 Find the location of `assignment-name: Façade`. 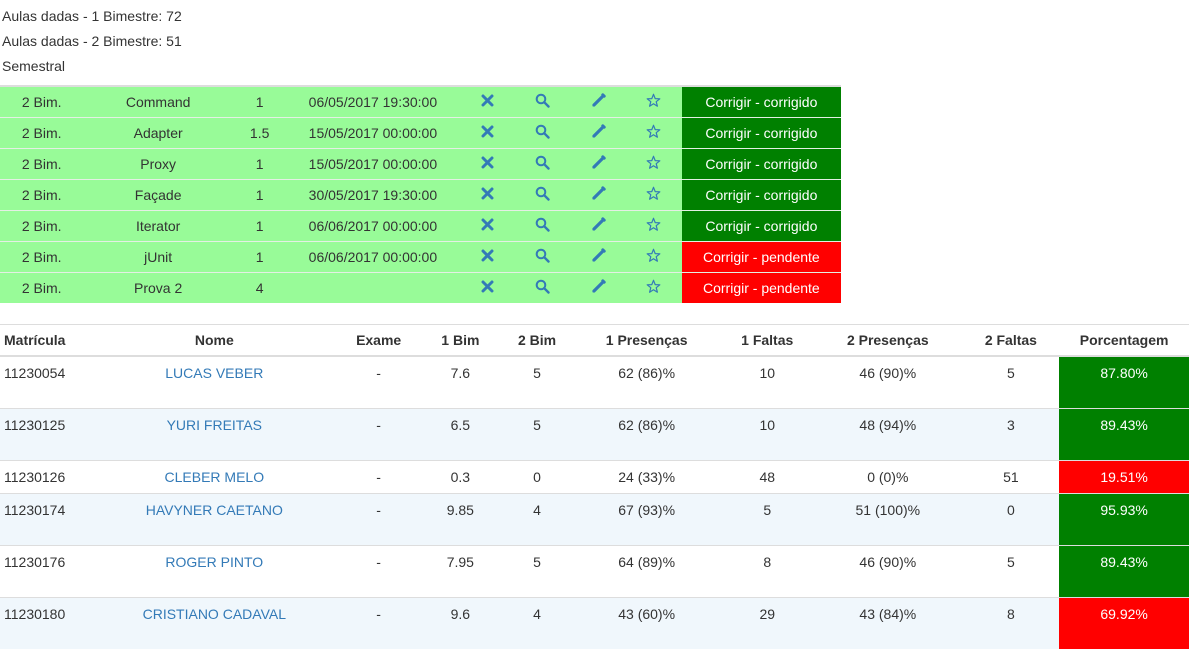

assignment-name: Façade is located at coordinates (158, 195).